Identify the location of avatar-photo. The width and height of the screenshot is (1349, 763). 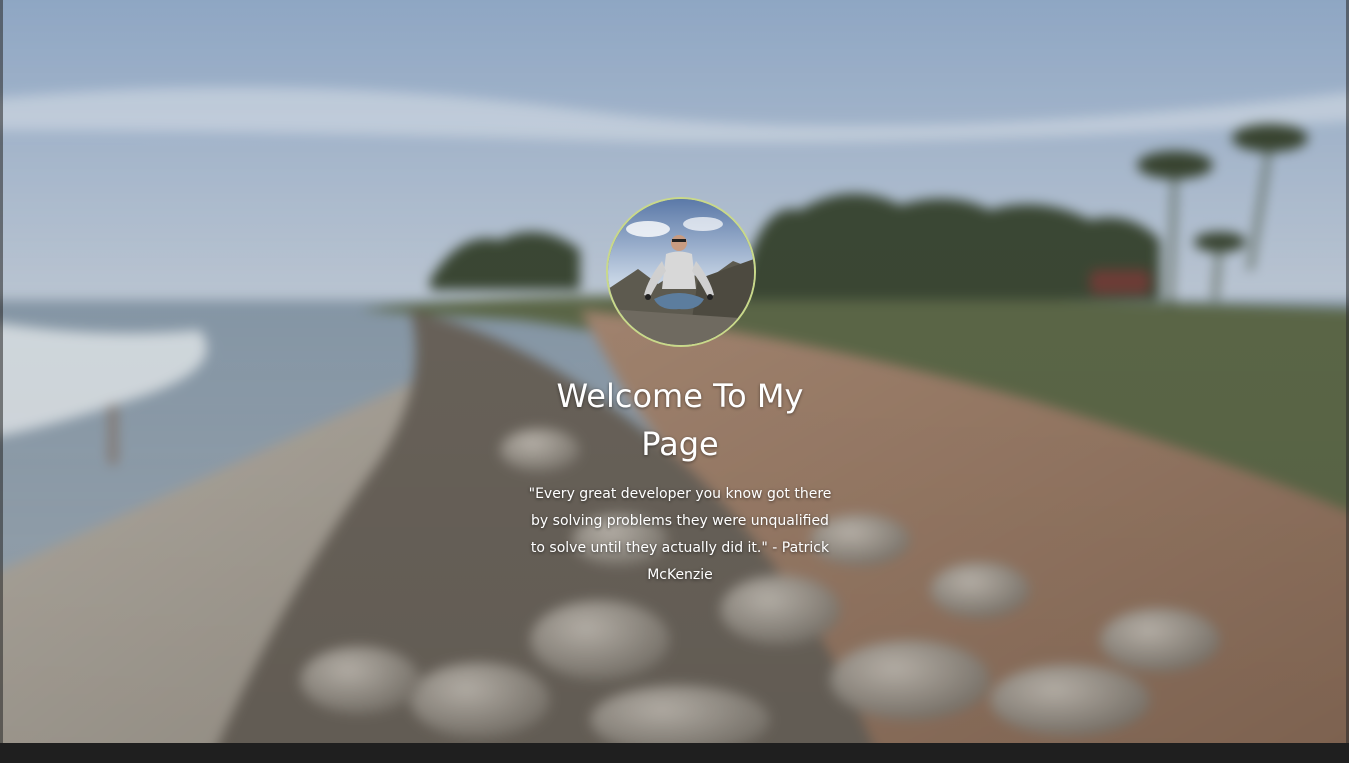
(681, 272).